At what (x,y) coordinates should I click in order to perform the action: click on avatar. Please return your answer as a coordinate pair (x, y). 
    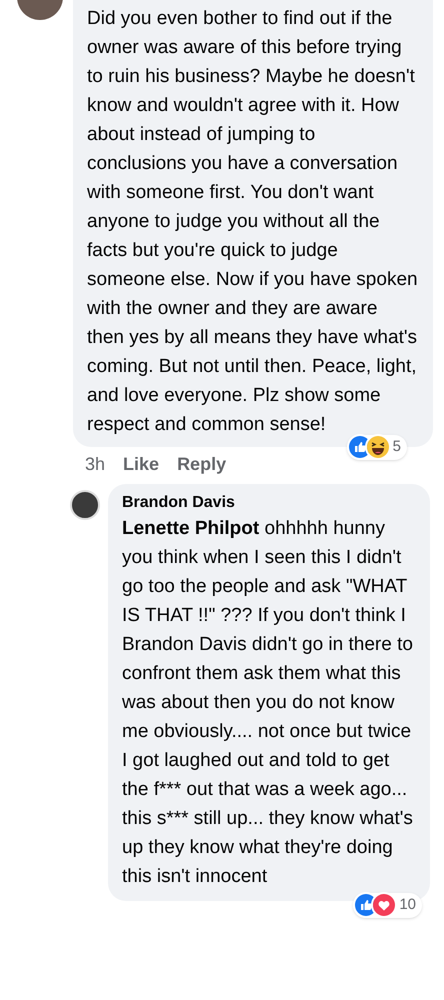
    Looking at the image, I should click on (85, 505).